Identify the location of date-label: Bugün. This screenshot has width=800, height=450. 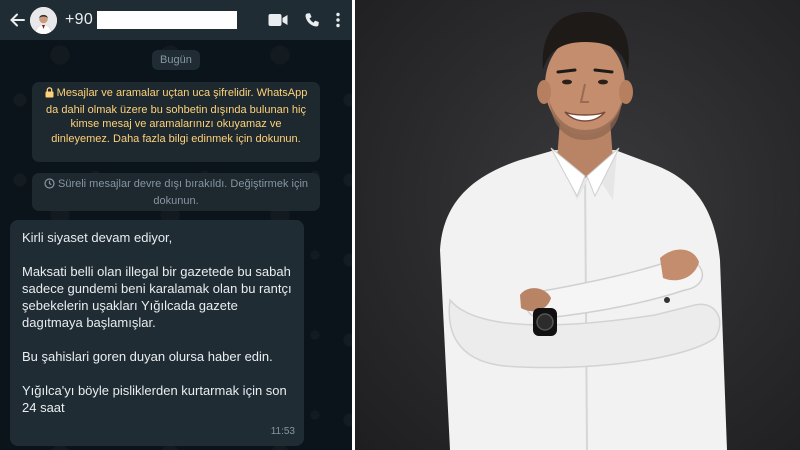
(176, 60).